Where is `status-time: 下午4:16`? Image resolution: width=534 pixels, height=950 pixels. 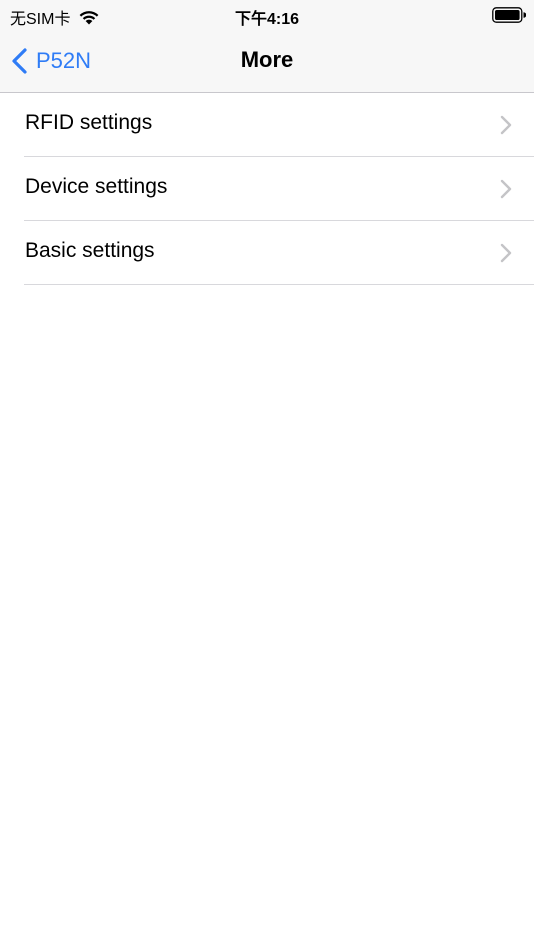 status-time: 下午4:16 is located at coordinates (267, 19).